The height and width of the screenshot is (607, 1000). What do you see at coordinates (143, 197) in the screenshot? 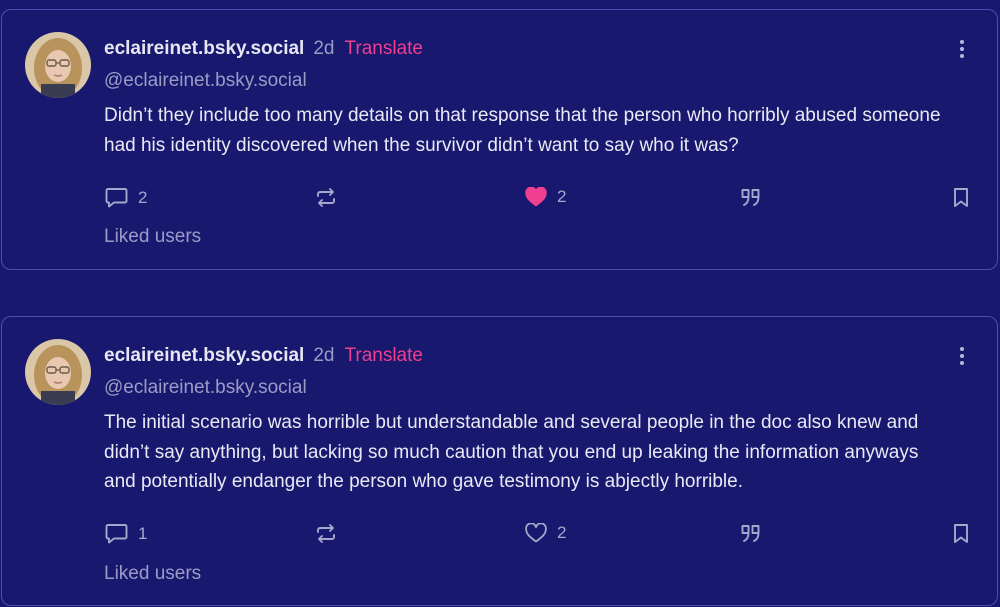
I see `reply-count: 2` at bounding box center [143, 197].